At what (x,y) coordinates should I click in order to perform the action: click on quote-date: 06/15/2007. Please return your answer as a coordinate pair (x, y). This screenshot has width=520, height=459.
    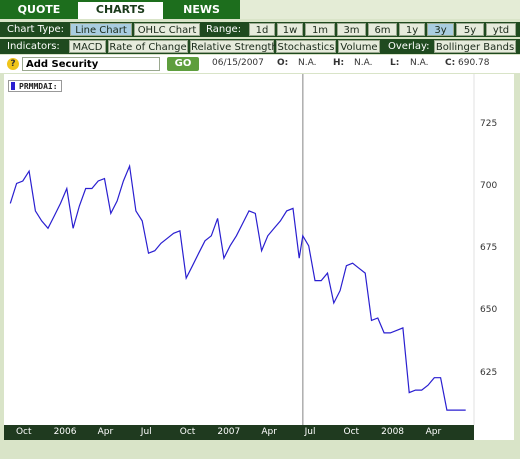
    Looking at the image, I should click on (238, 63).